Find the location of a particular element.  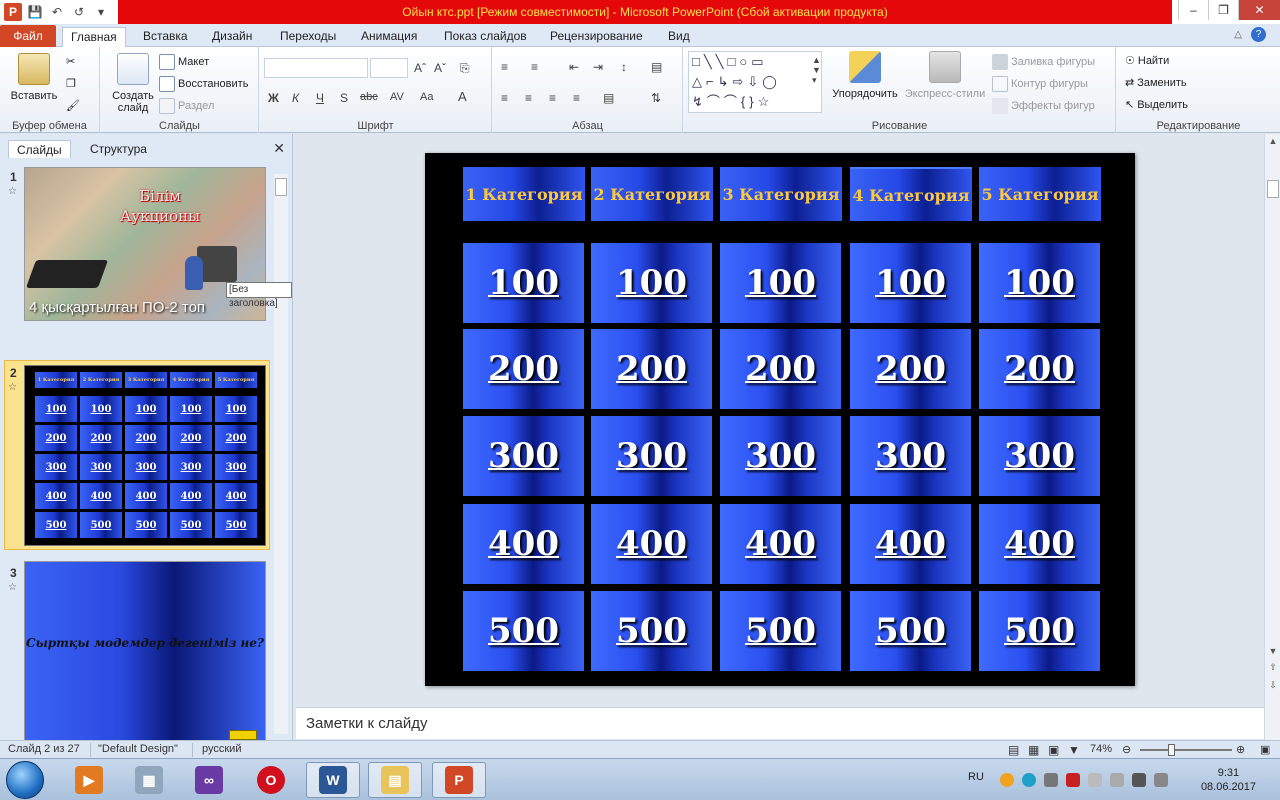

numbering-icon: ≡ is located at coordinates (534, 67).